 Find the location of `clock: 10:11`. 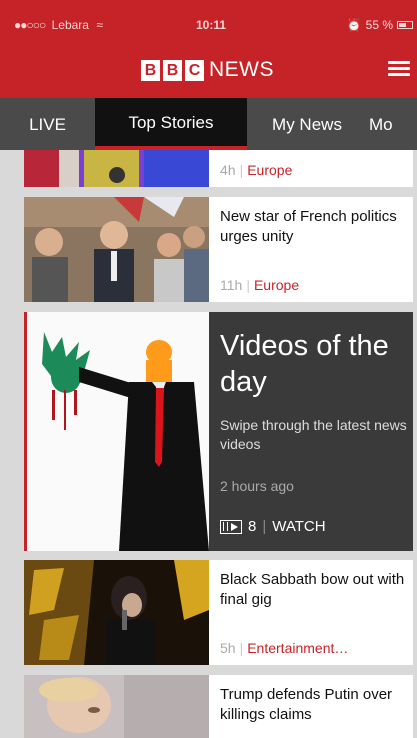

clock: 10:11 is located at coordinates (211, 25).